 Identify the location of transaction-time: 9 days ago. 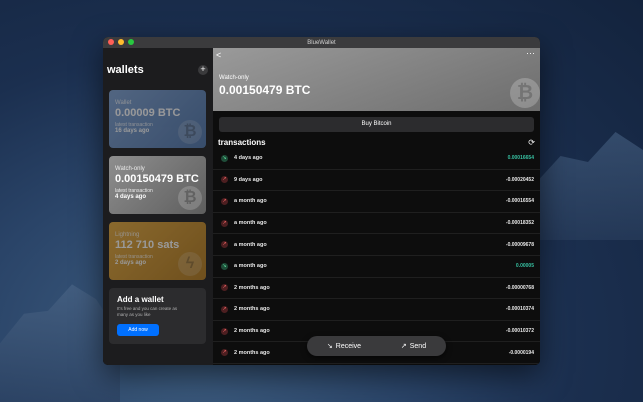
(248, 179).